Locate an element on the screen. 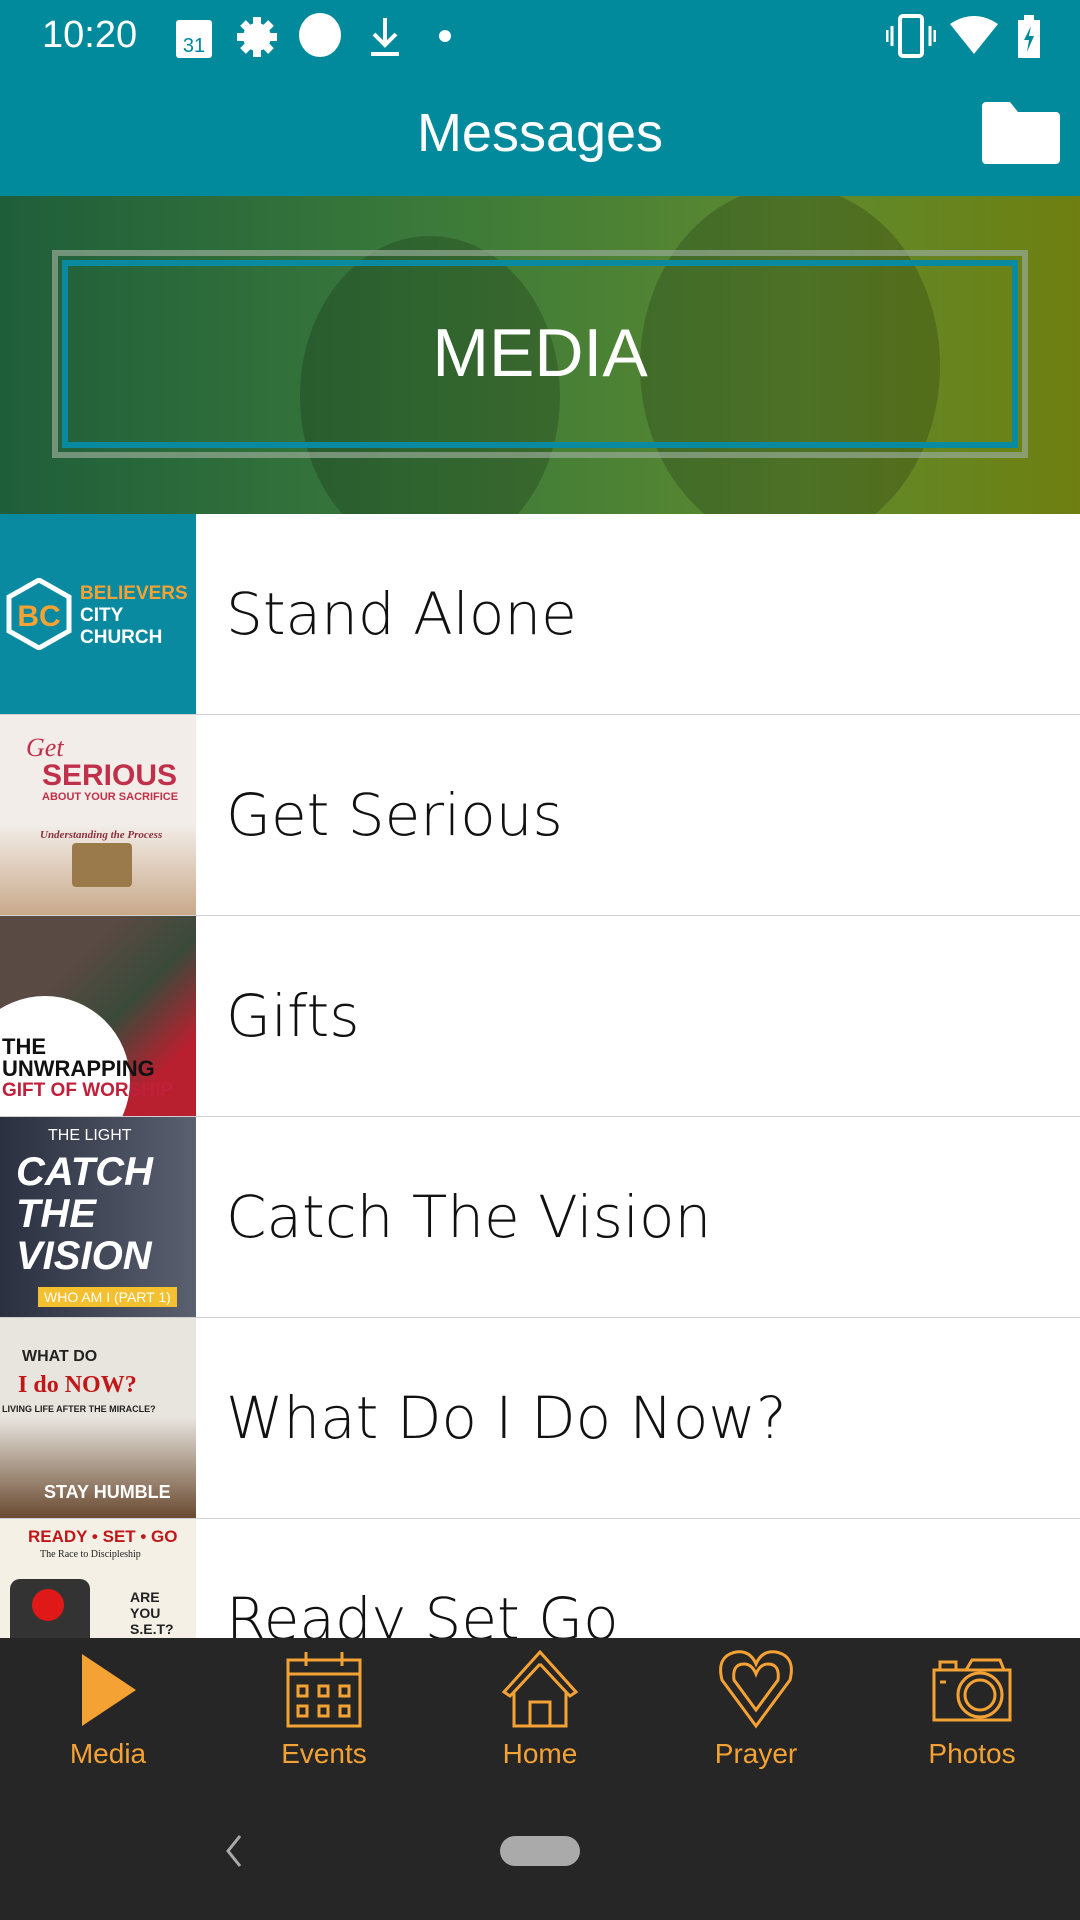  folder-icon is located at coordinates (1021, 133).